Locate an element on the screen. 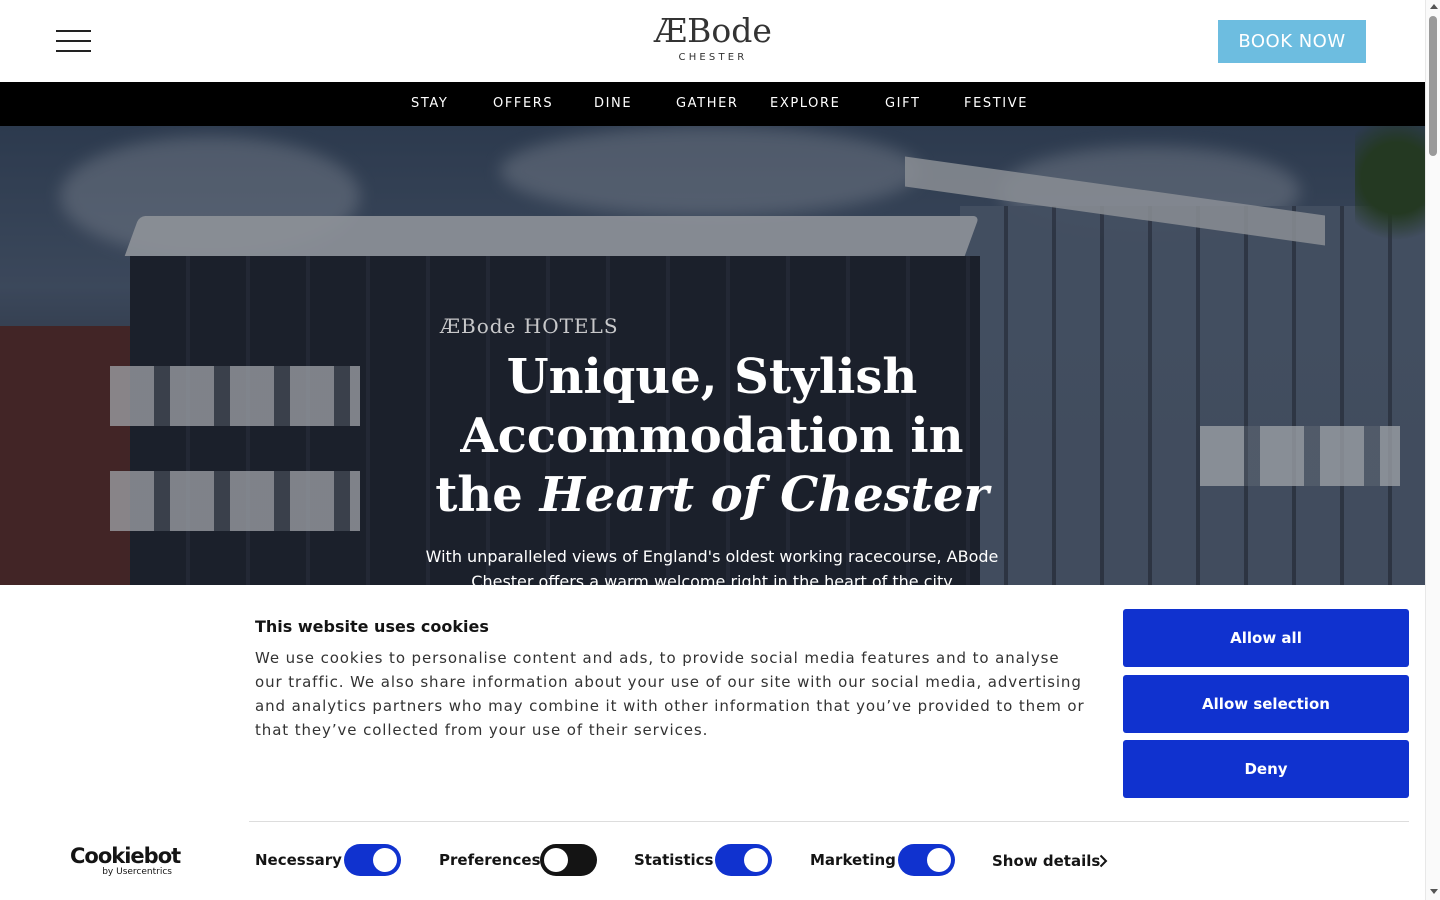 The width and height of the screenshot is (1440, 900). cookie-title: This website uses cookies is located at coordinates (372, 626).